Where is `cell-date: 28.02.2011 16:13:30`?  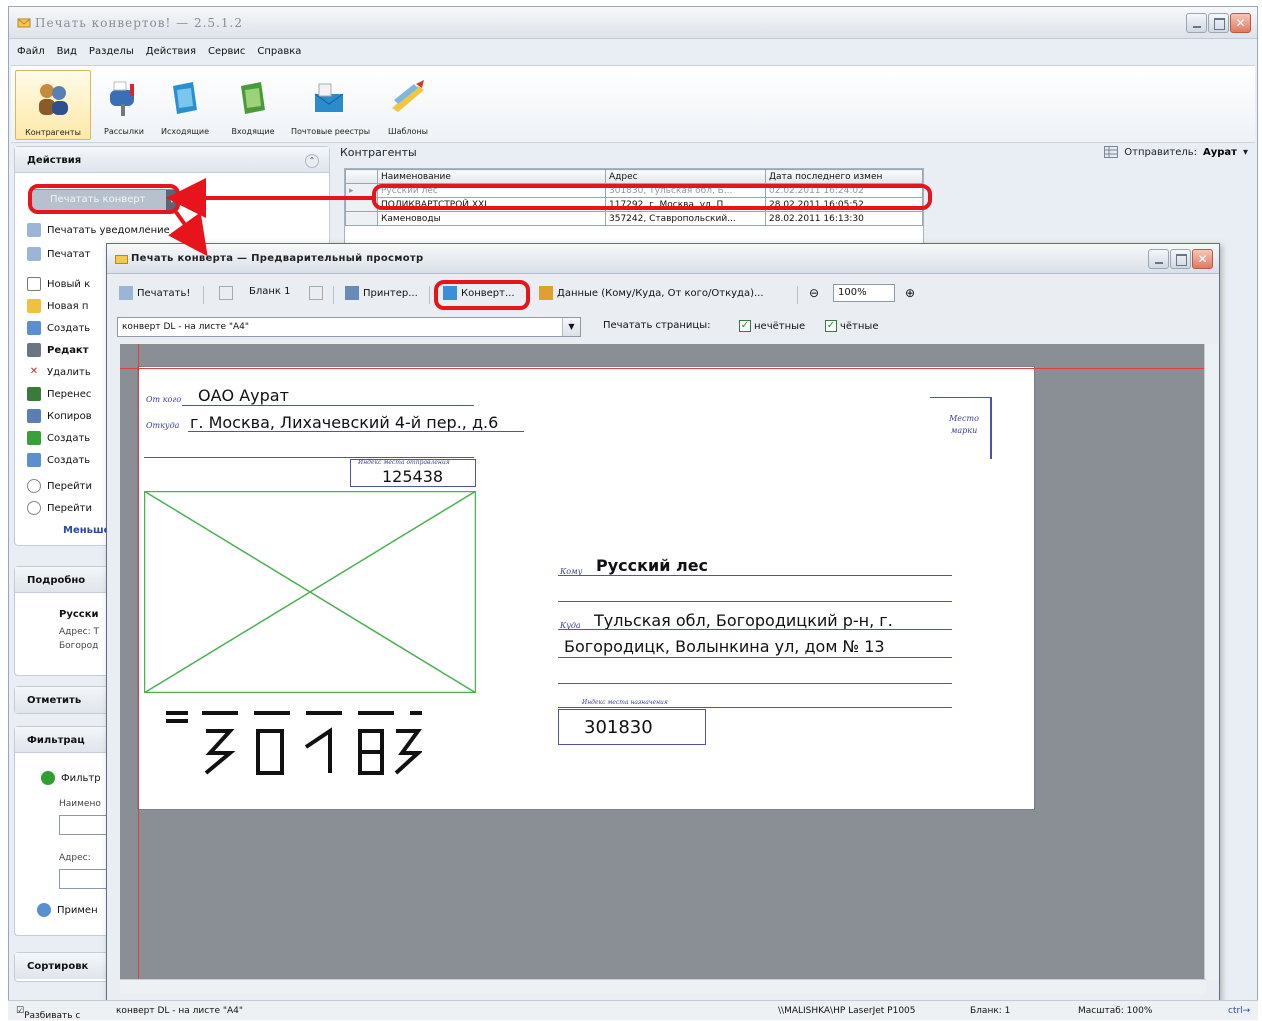 cell-date: 28.02.2011 16:13:30 is located at coordinates (844, 218).